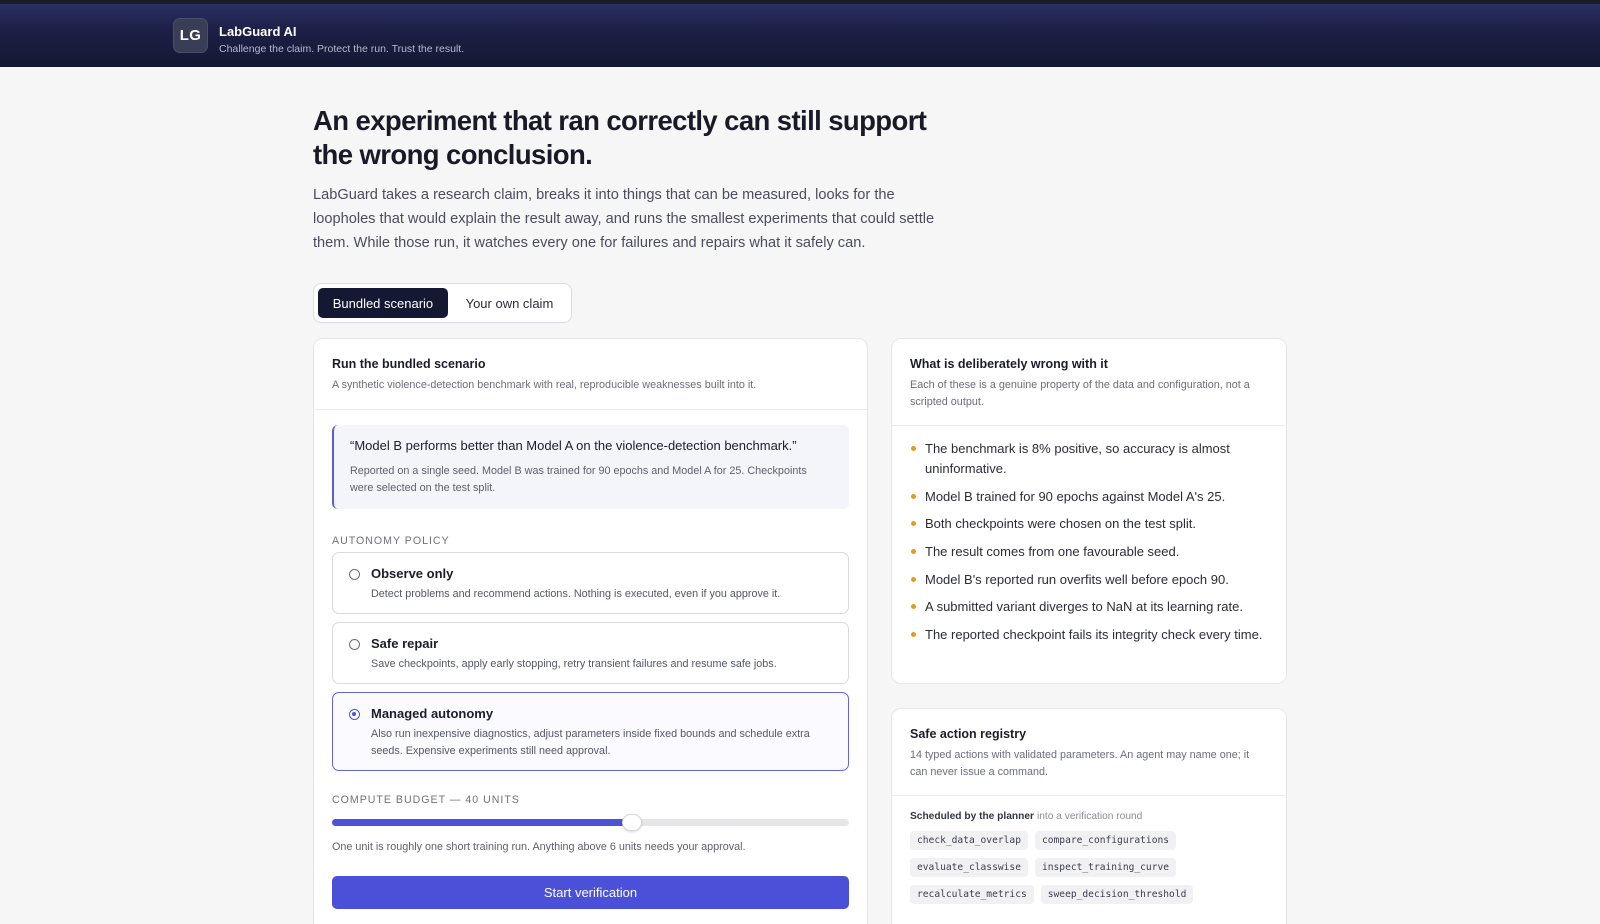 The image size is (1600, 924). Describe the element at coordinates (1117, 894) in the screenshot. I see `action-chip: sweep_decision_threshold` at that location.